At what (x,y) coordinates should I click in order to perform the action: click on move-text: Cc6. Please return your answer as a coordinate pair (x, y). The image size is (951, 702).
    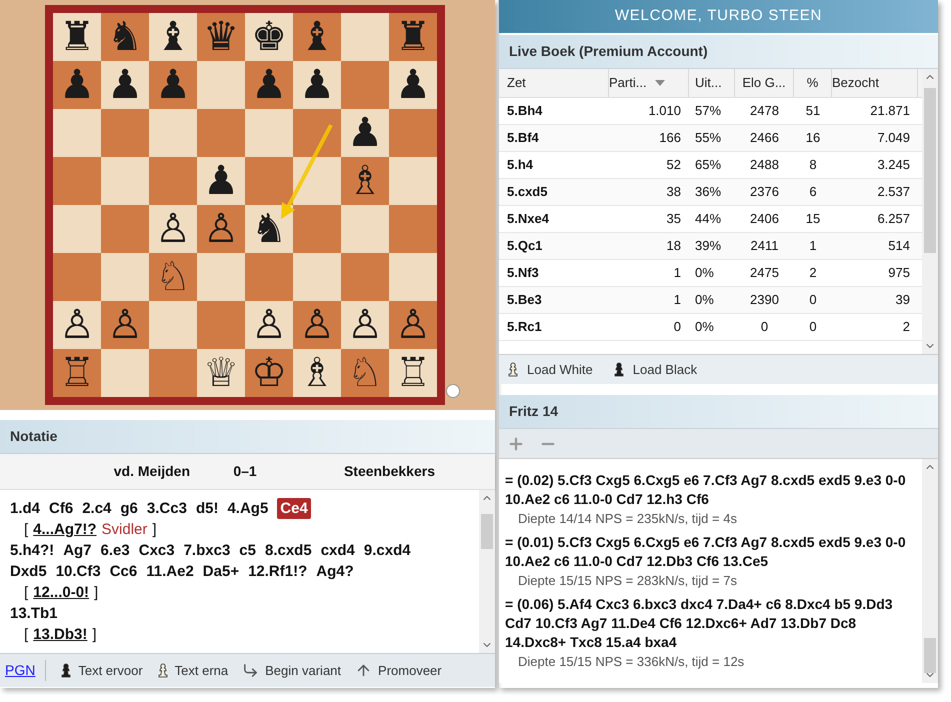
    Looking at the image, I should click on (124, 571).